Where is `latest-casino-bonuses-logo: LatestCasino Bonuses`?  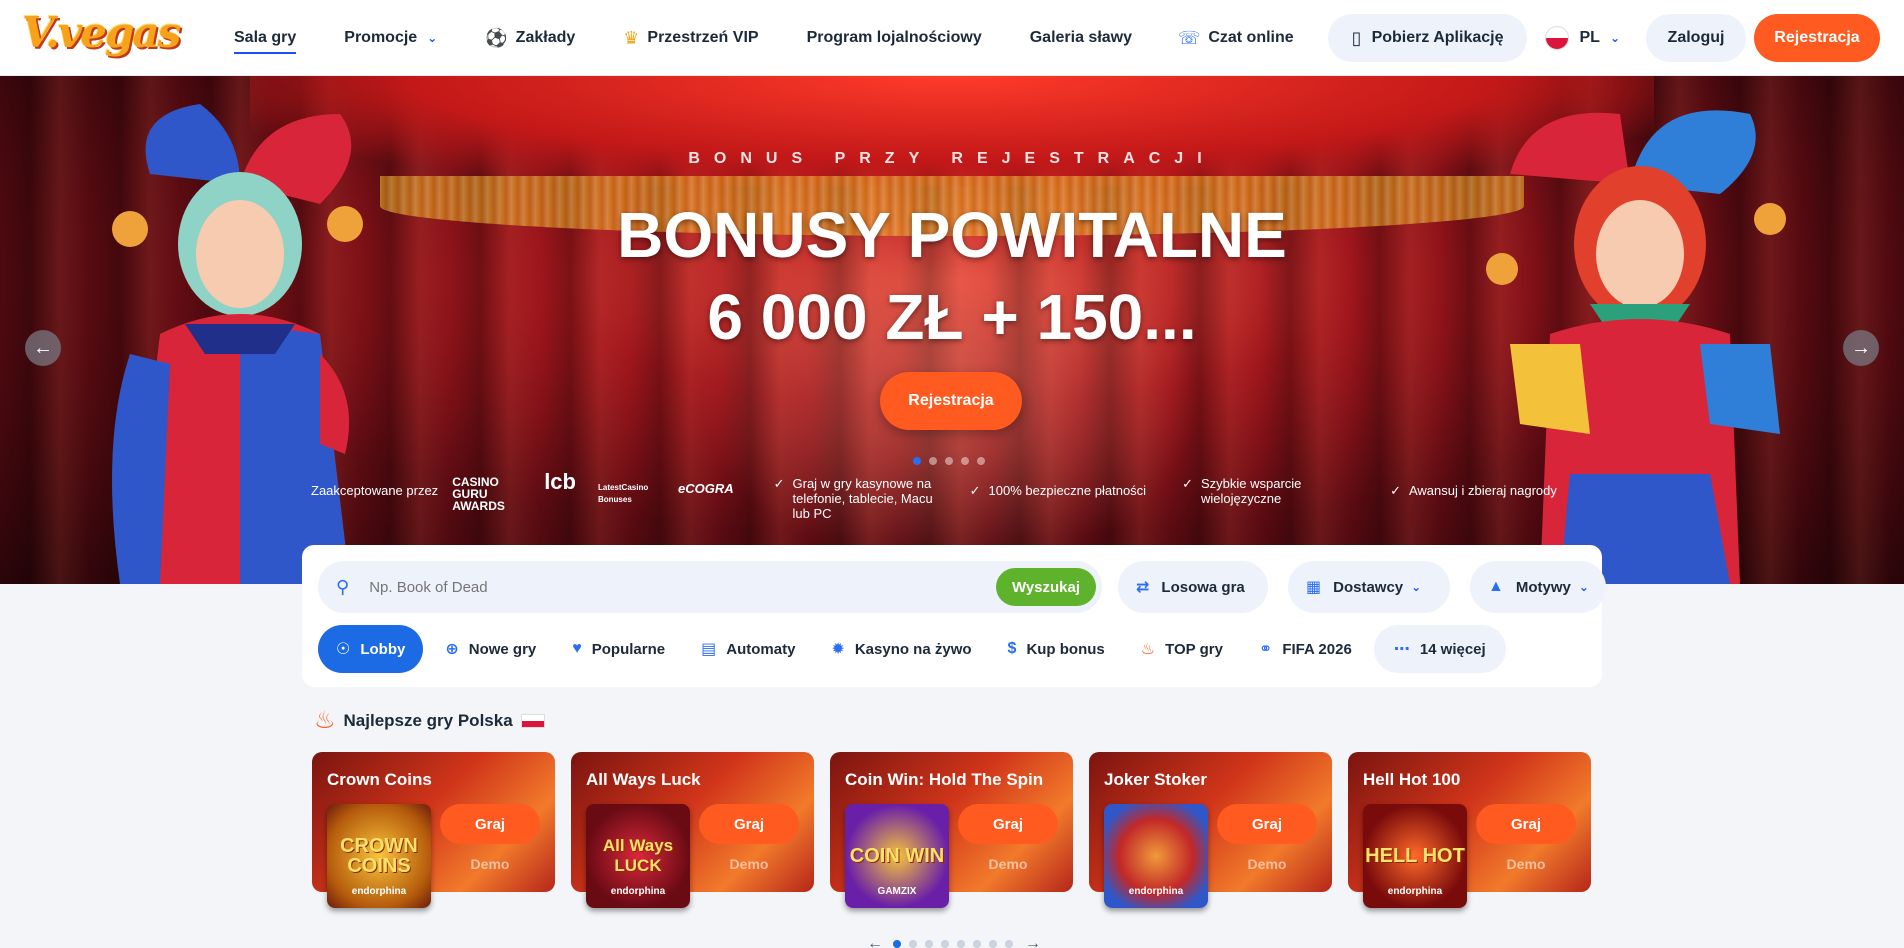
latest-casino-bonuses-logo: LatestCasino Bonuses is located at coordinates (623, 493).